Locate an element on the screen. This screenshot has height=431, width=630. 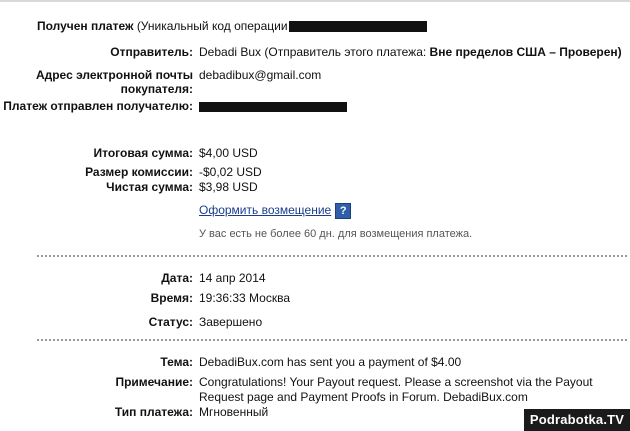
refund-row: Оформить возмещение? is located at coordinates (275, 211).